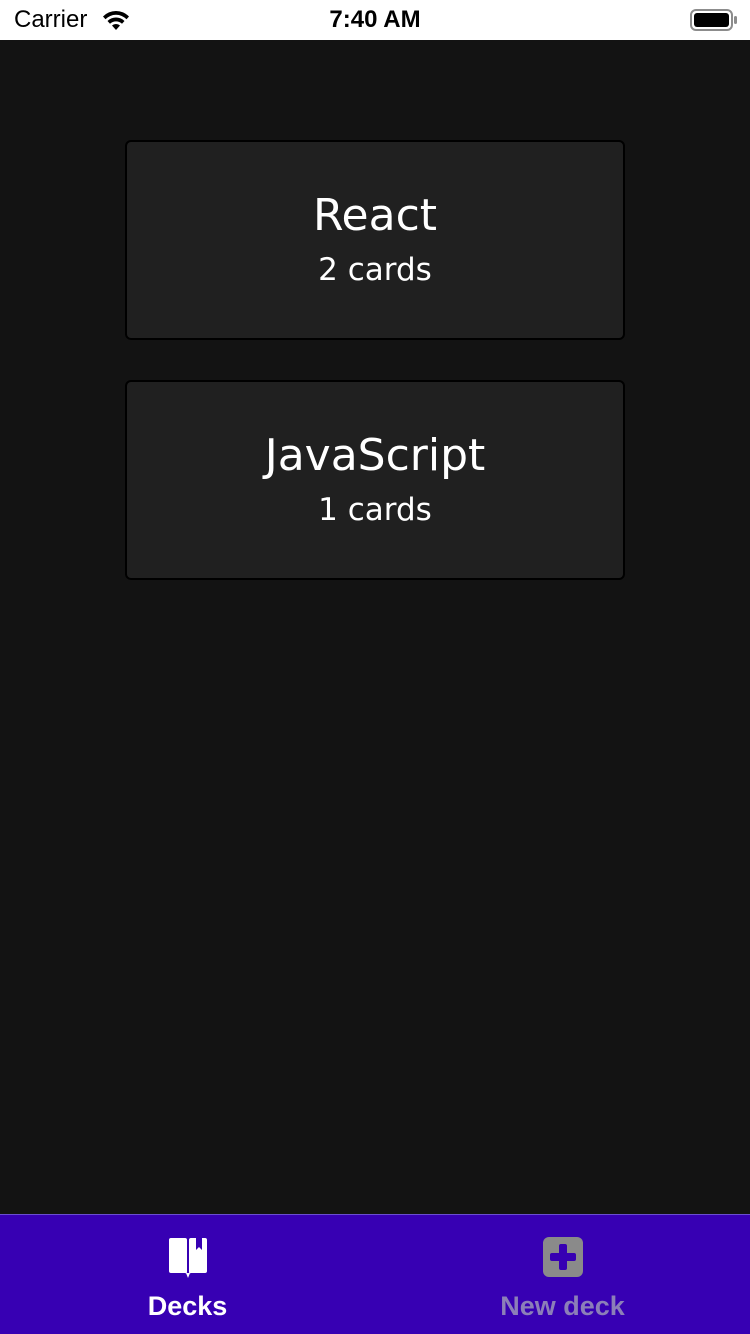 The height and width of the screenshot is (1334, 750). What do you see at coordinates (187, 1306) in the screenshot?
I see `tab-label: Decks` at bounding box center [187, 1306].